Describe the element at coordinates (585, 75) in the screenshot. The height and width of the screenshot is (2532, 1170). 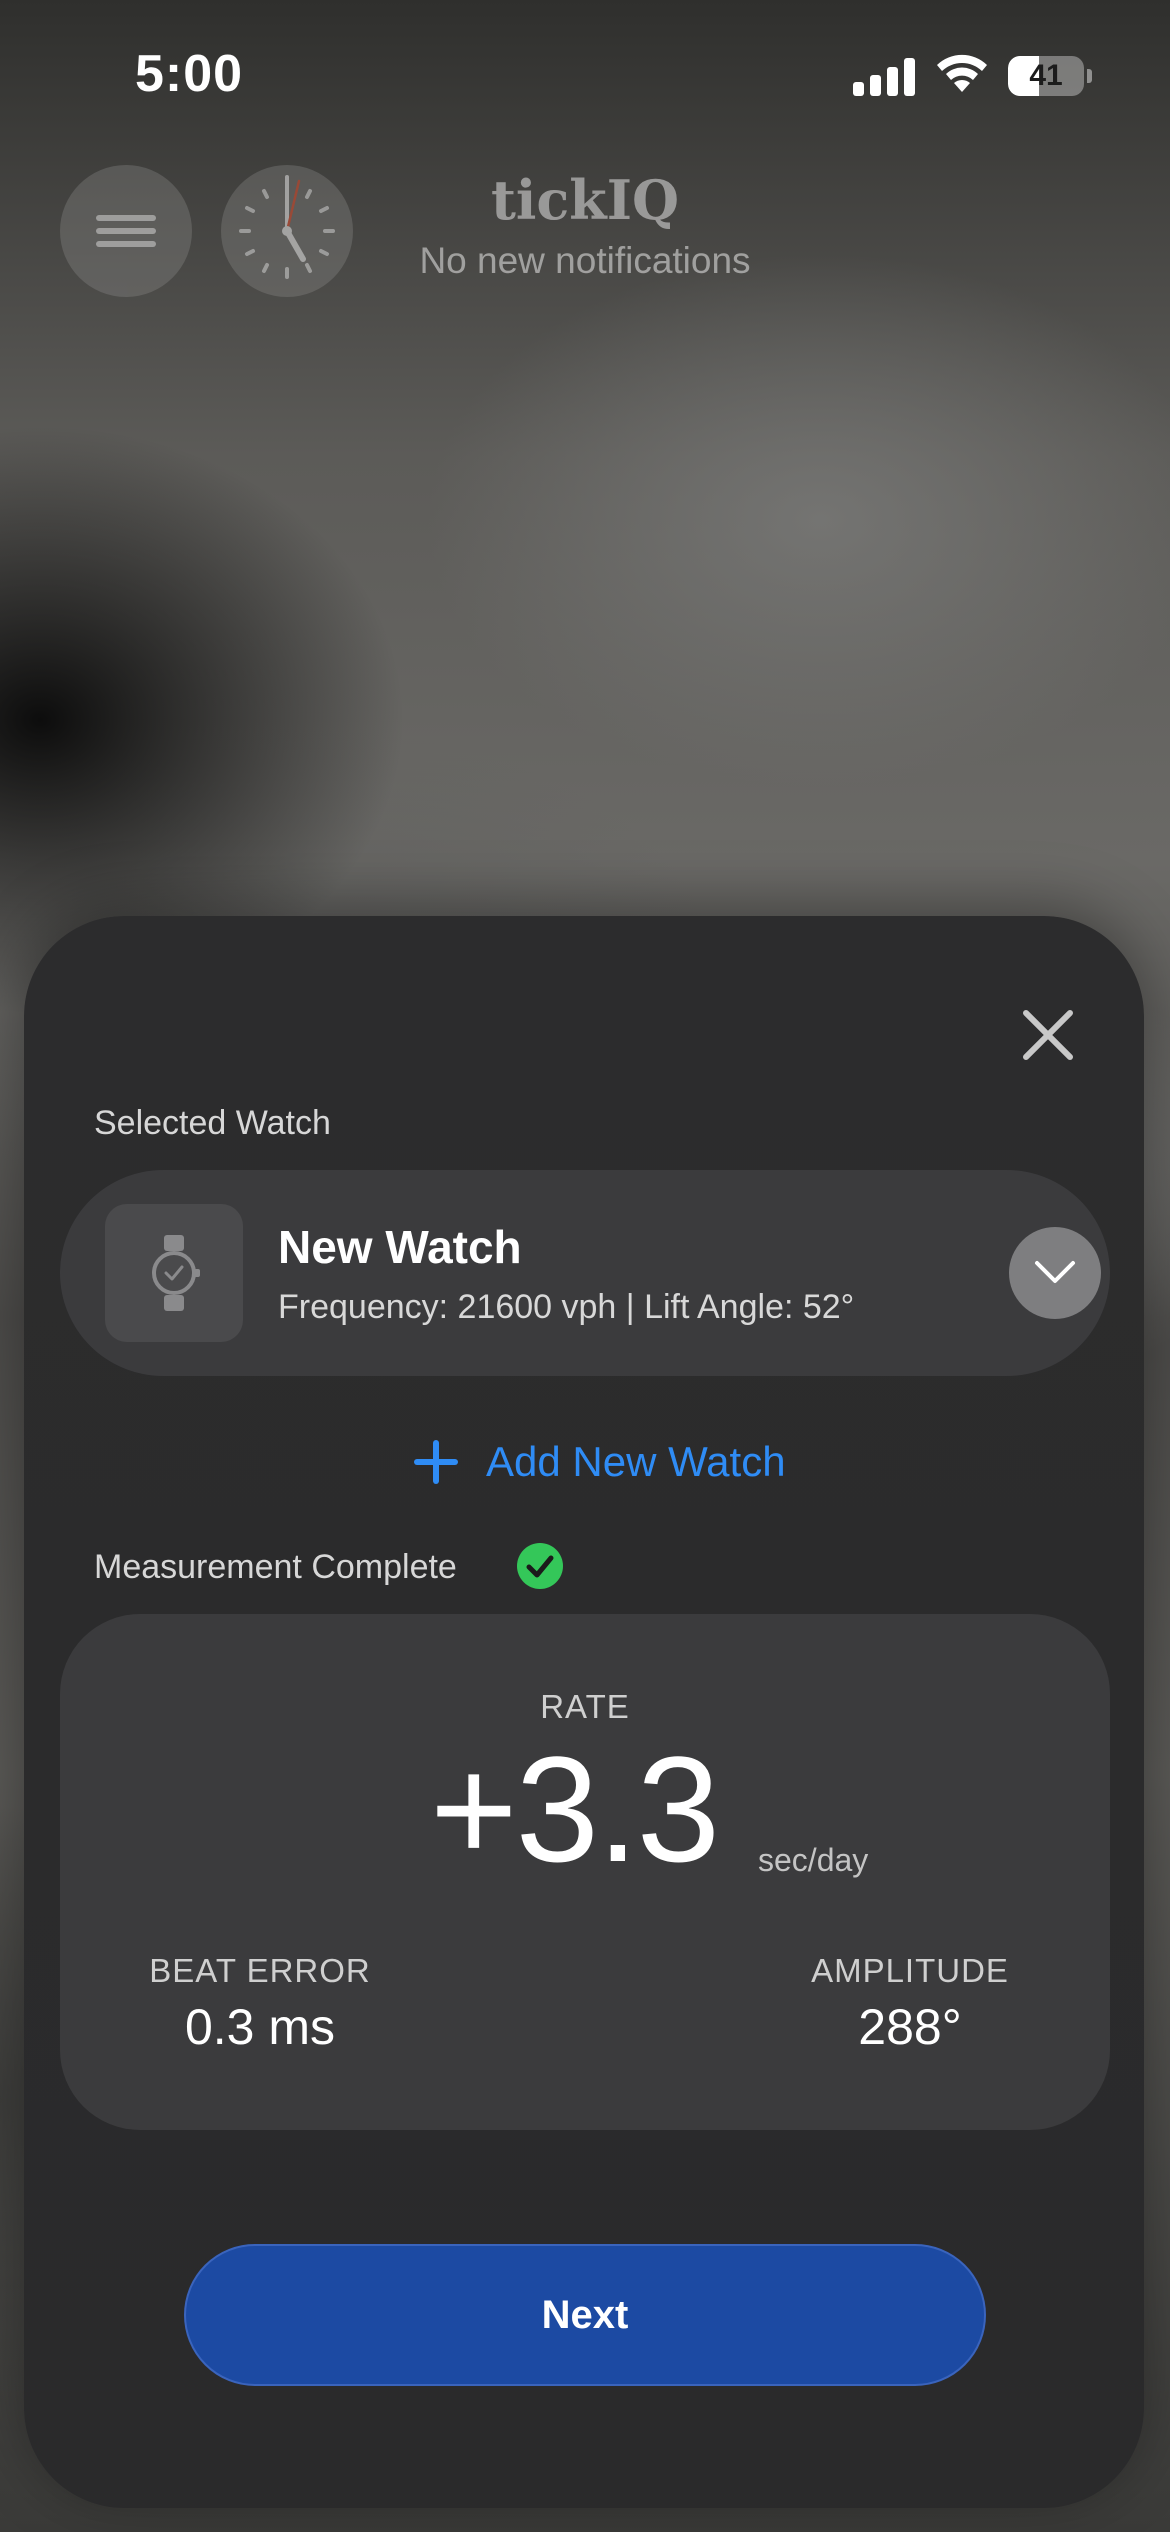
I see `status-bar: 5:00 41` at that location.